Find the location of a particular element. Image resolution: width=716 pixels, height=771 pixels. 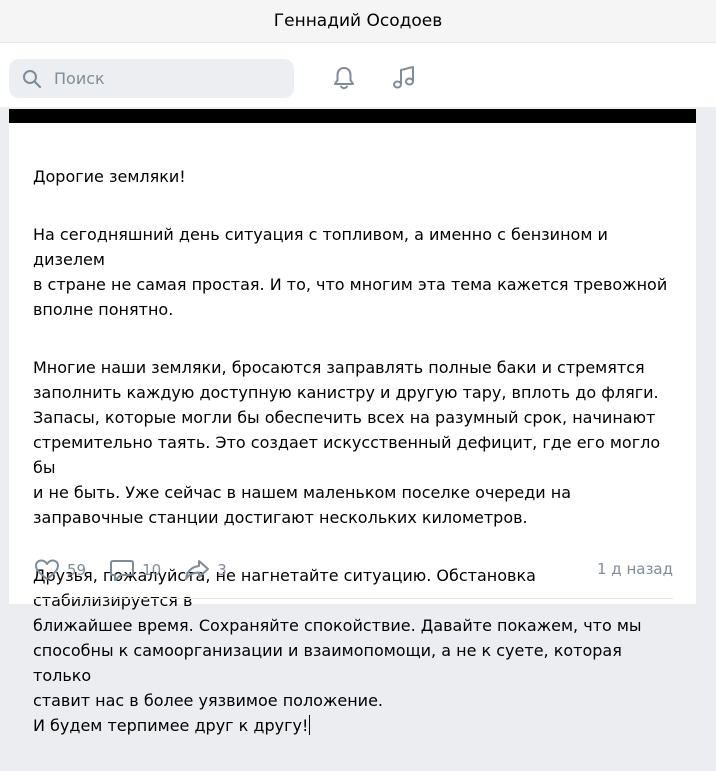

post-header-strip is located at coordinates (352, 116).